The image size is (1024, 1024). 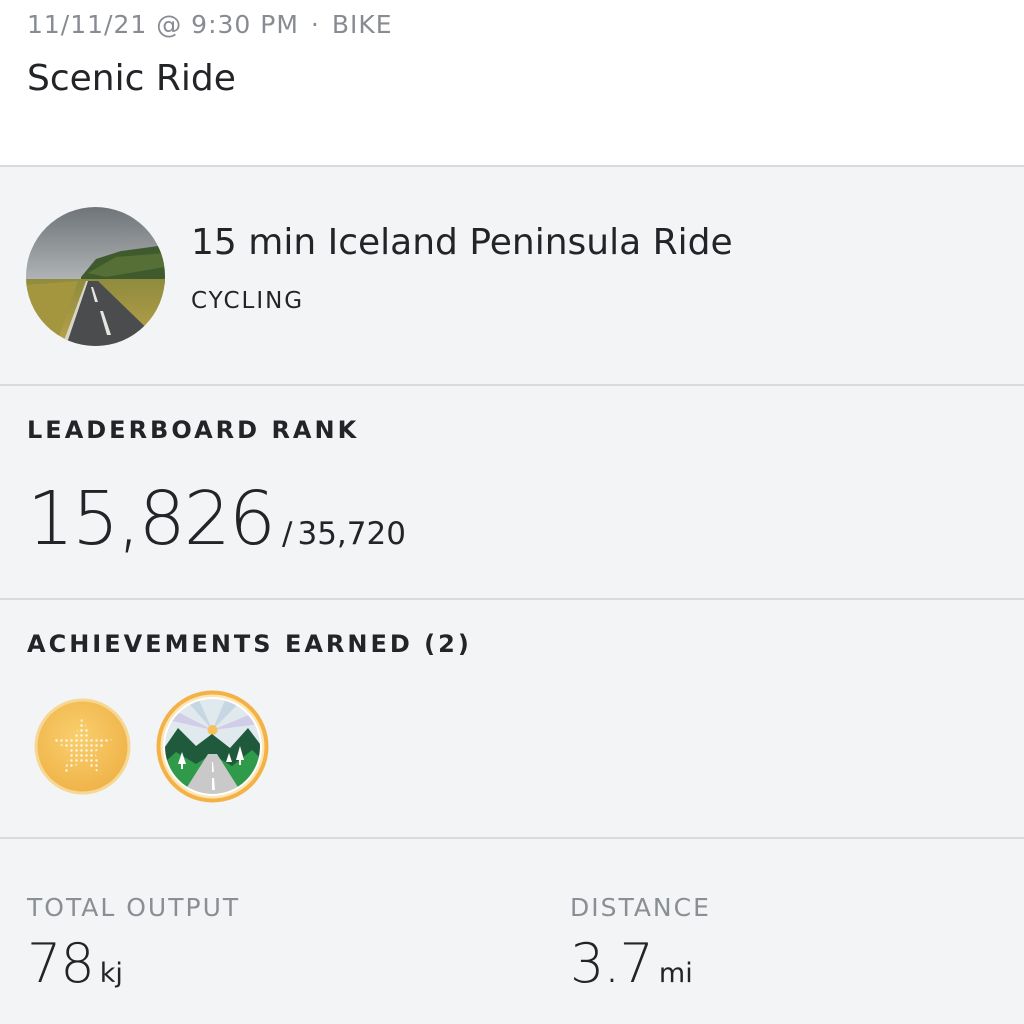 What do you see at coordinates (640, 907) in the screenshot?
I see `distance-label: DISTANCE` at bounding box center [640, 907].